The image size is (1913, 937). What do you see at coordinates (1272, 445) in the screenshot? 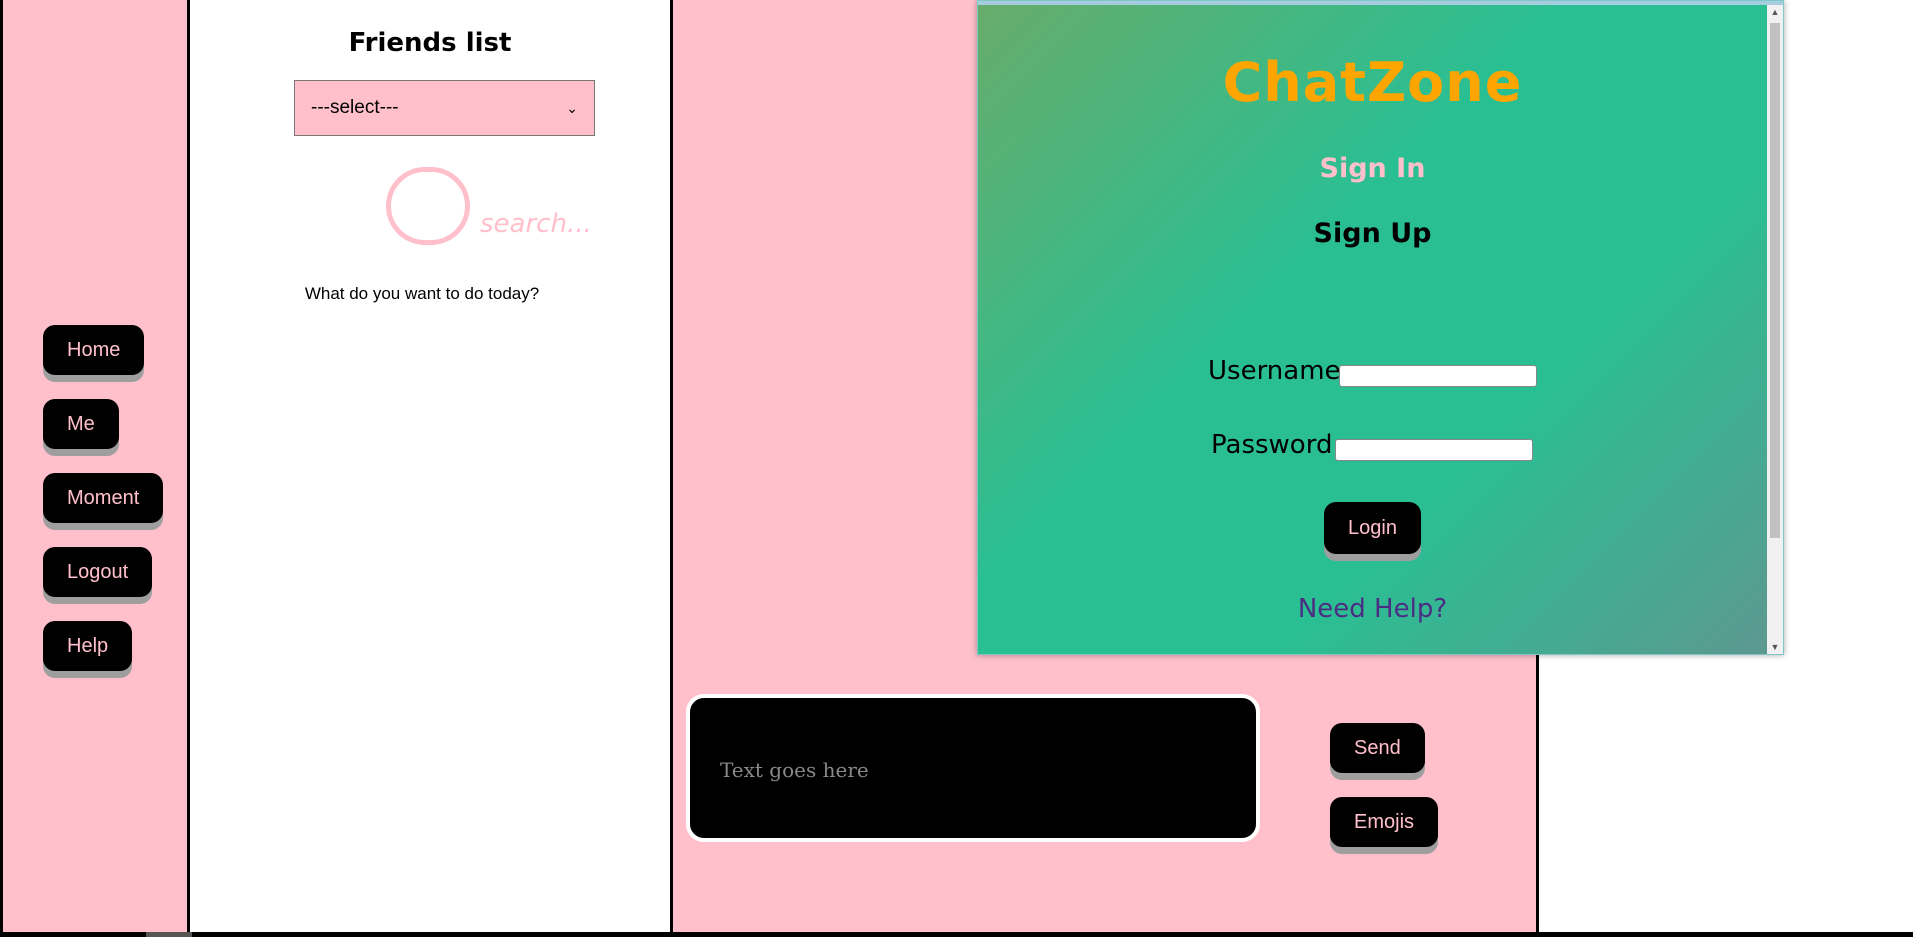
I see `password-label: Password` at bounding box center [1272, 445].